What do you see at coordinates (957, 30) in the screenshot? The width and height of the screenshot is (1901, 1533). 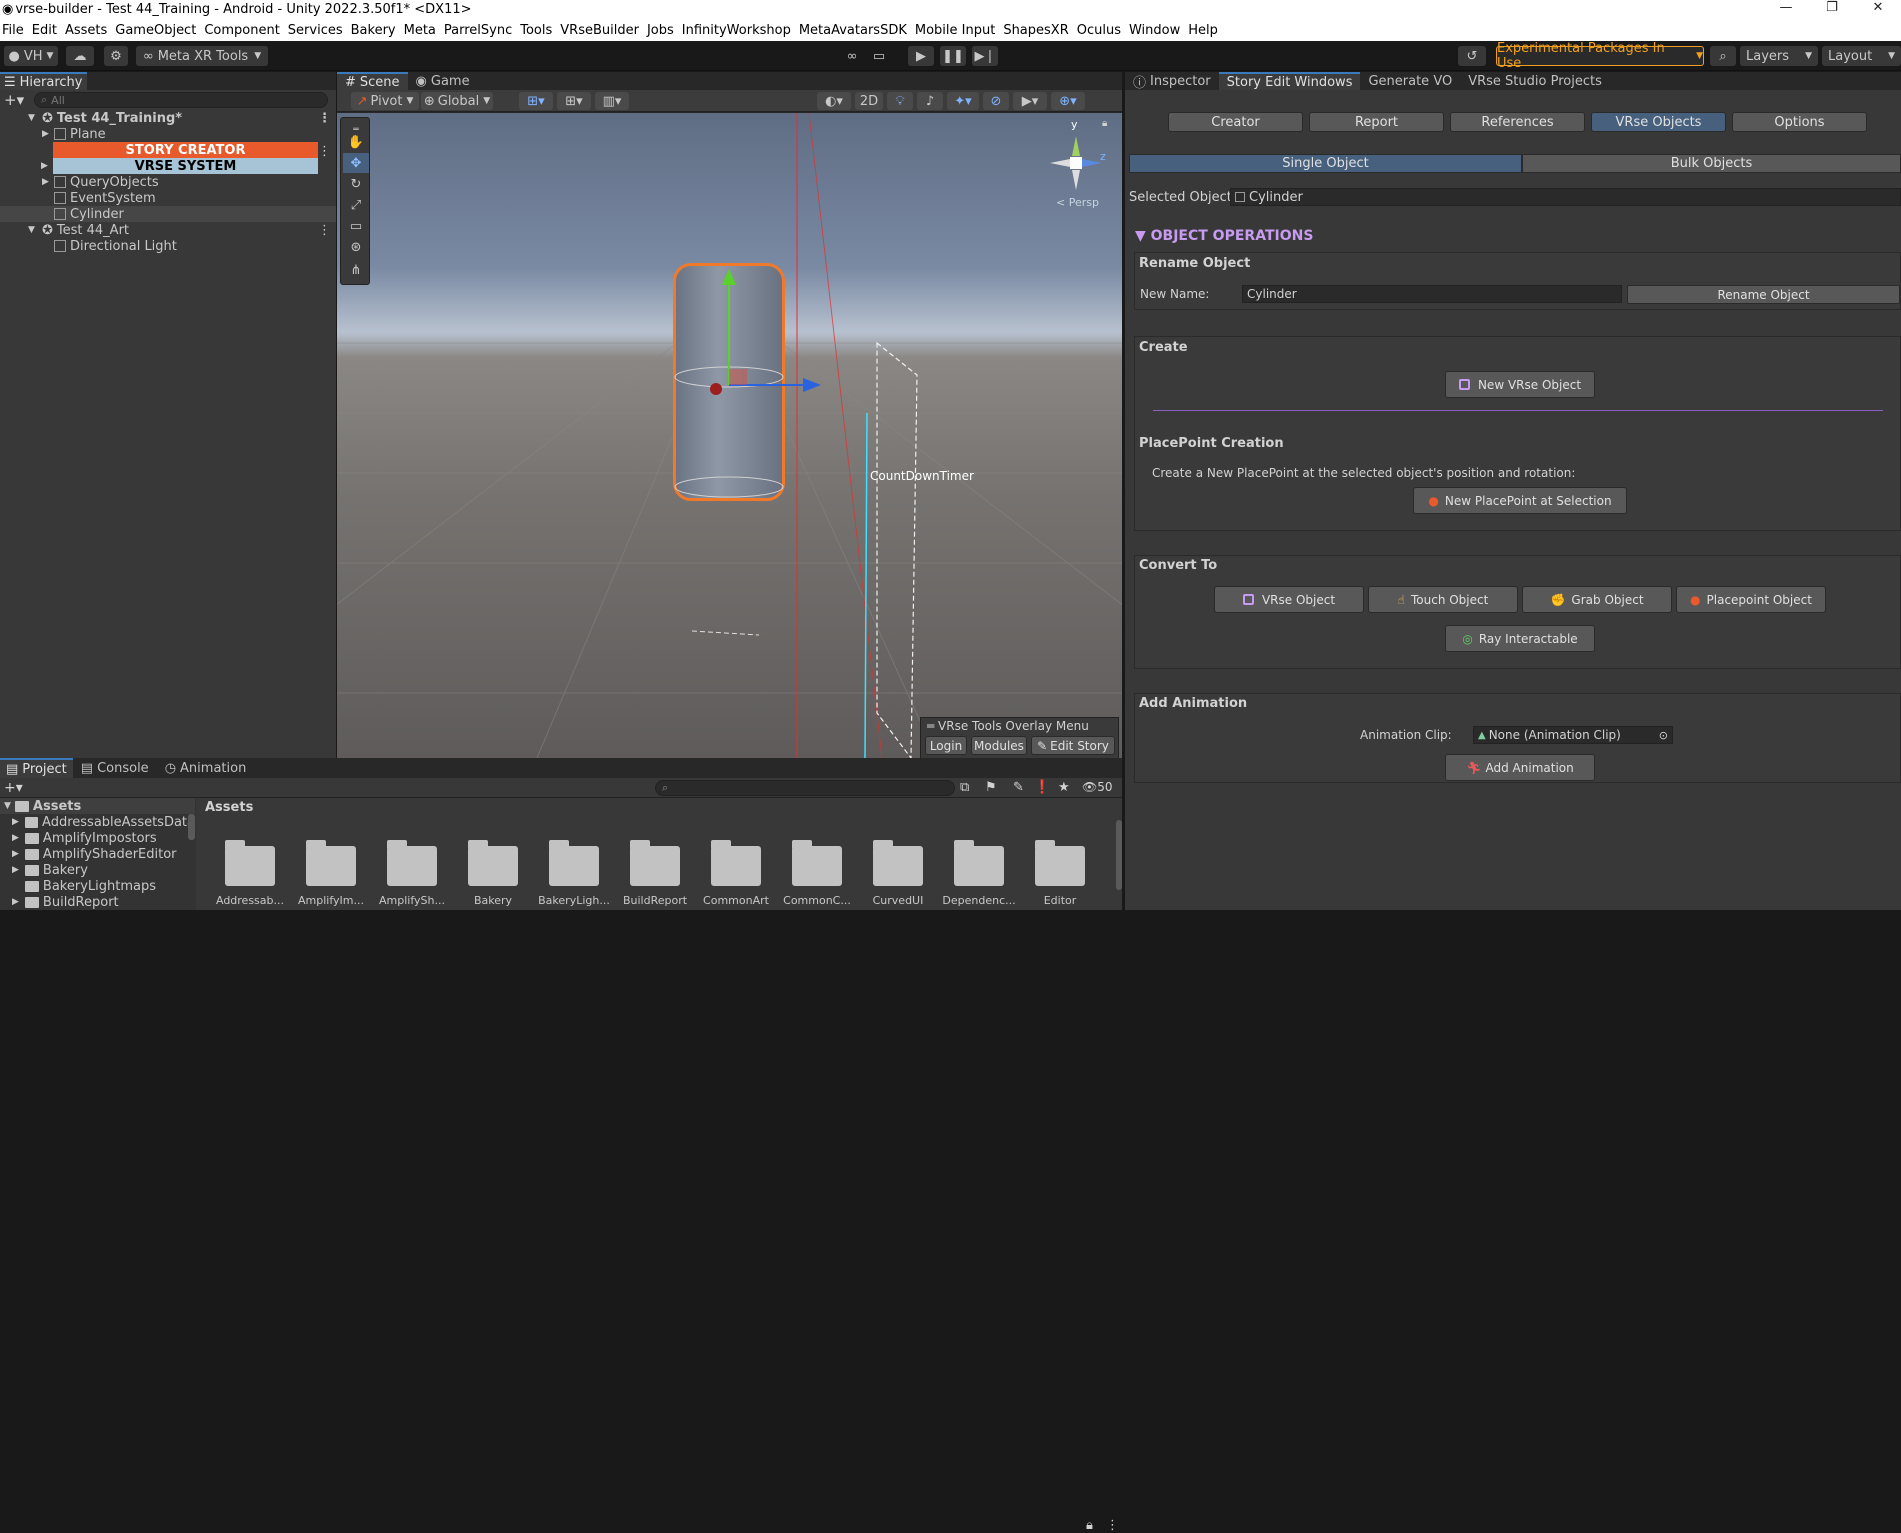 I see `menu-mobile-input: Mobile Input` at bounding box center [957, 30].